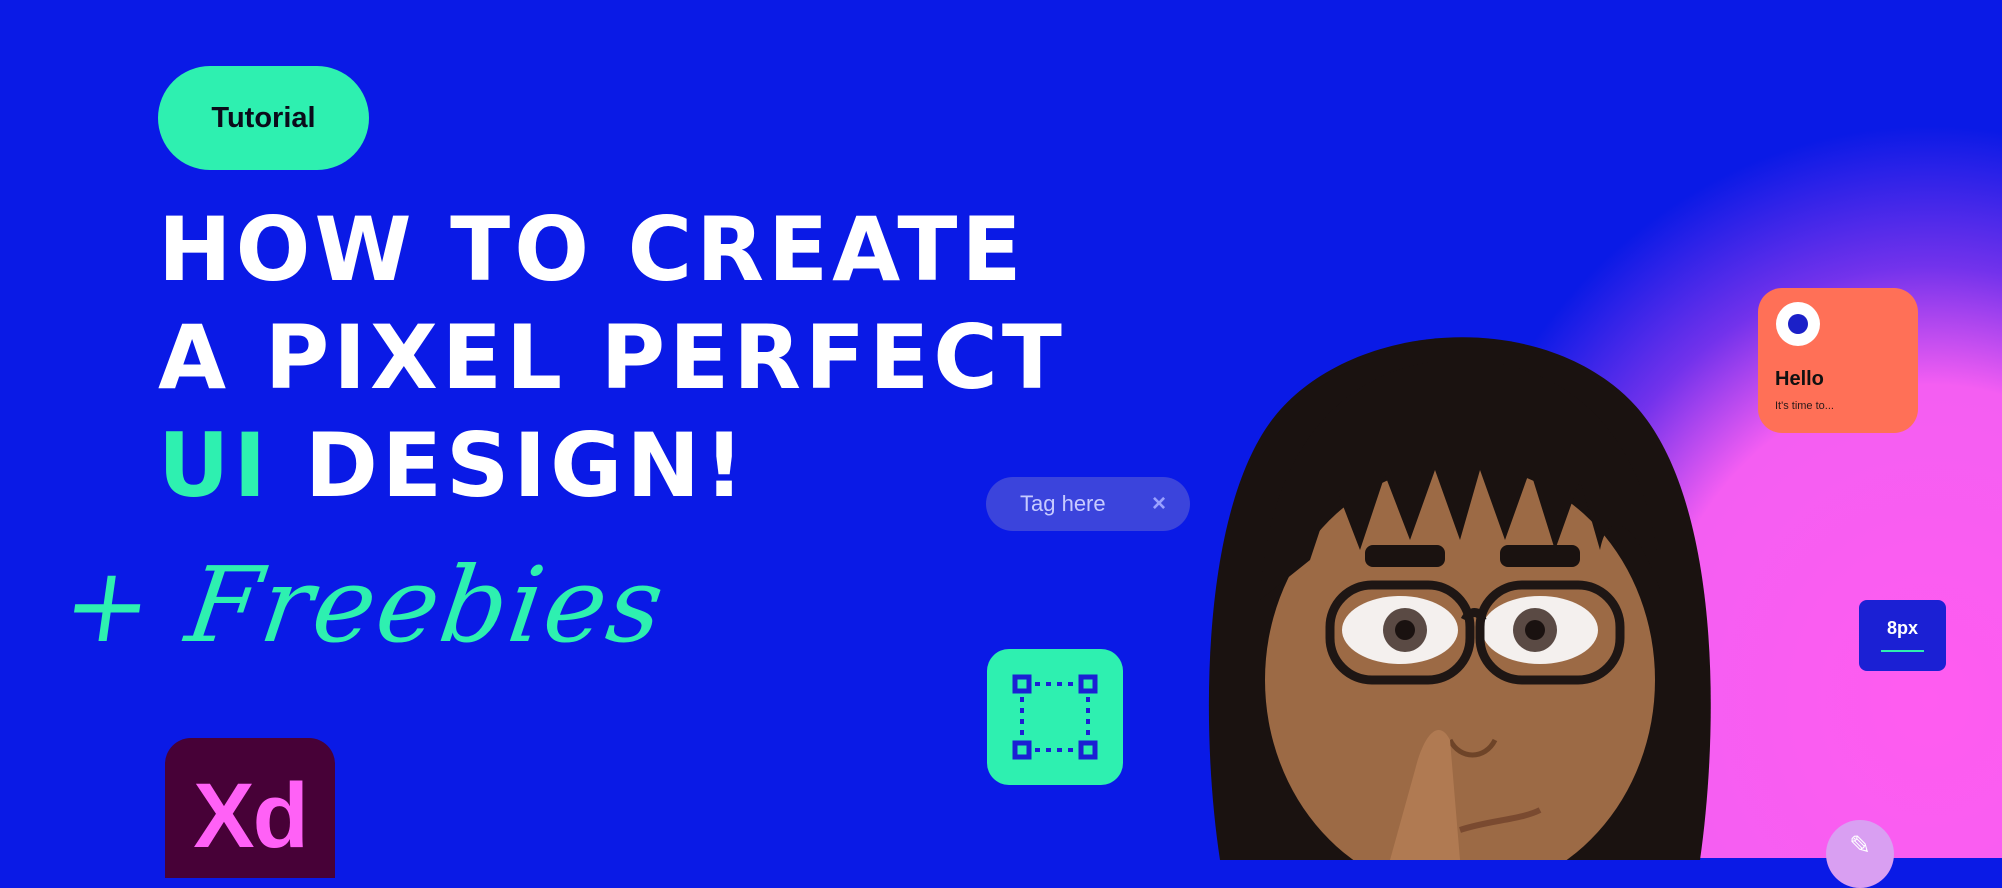  What do you see at coordinates (1798, 324) in the screenshot?
I see `avatar` at bounding box center [1798, 324].